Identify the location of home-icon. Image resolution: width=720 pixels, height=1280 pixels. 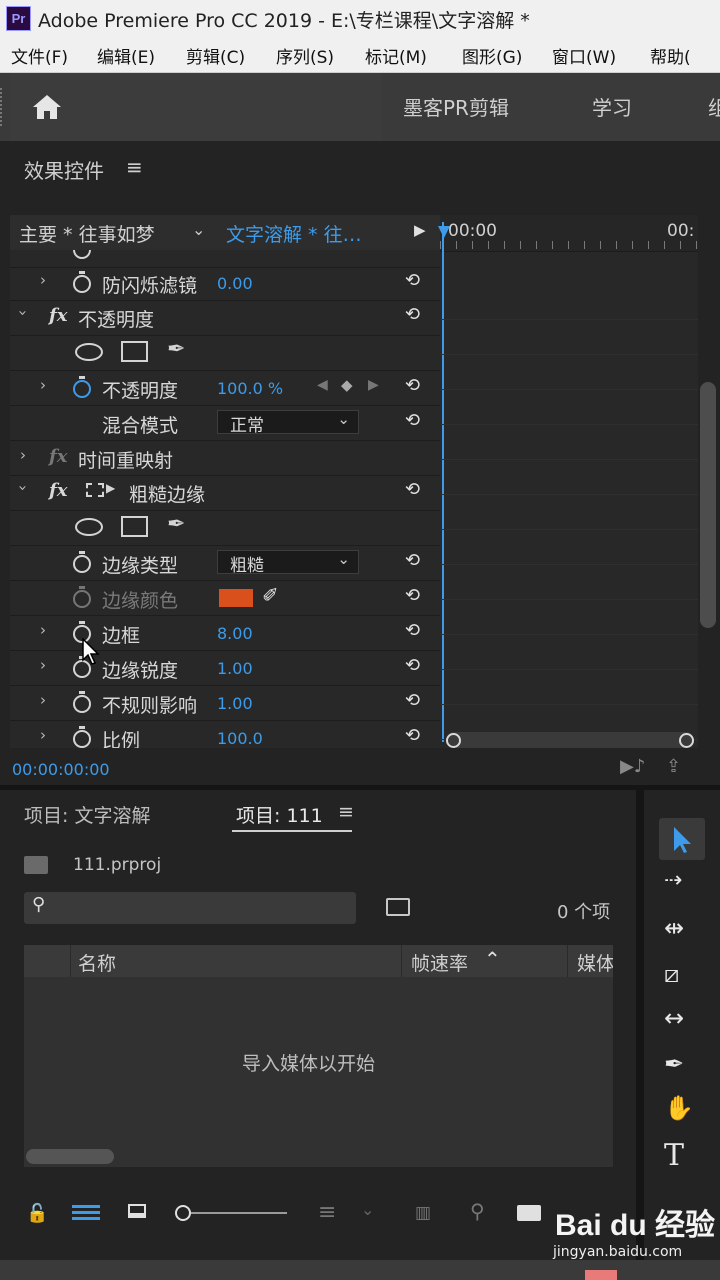
(47, 107).